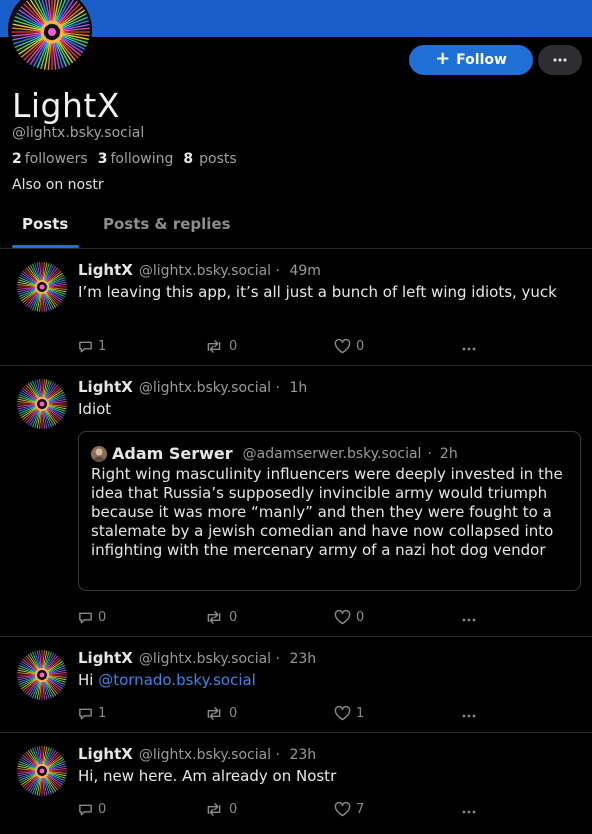 The width and height of the screenshot is (592, 834). I want to click on following-stat: 3 following, so click(136, 159).